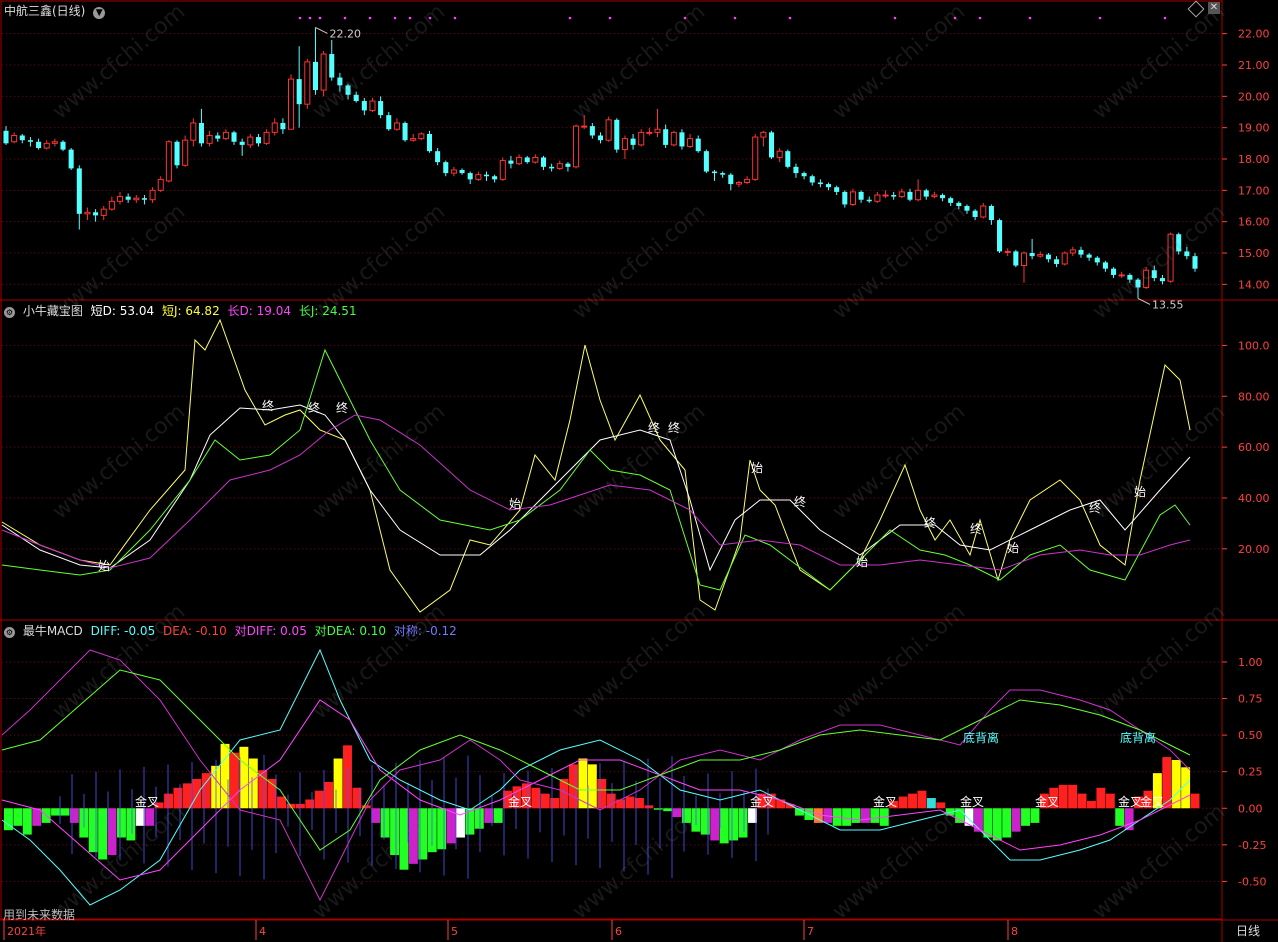 This screenshot has height=942, width=1278. I want to click on macd-dea: DEA: -0.10, so click(195, 631).